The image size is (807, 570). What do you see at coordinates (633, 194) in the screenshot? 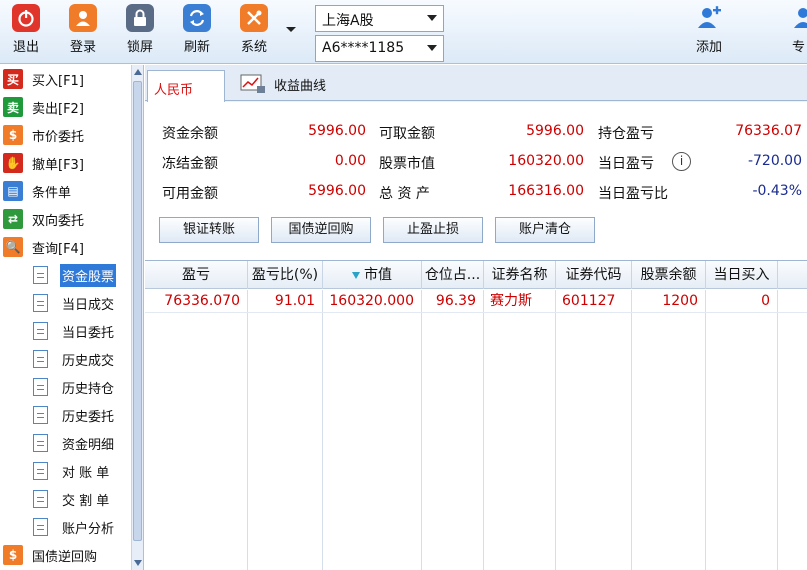
I see `summary-label: 当日盈亏比` at bounding box center [633, 194].